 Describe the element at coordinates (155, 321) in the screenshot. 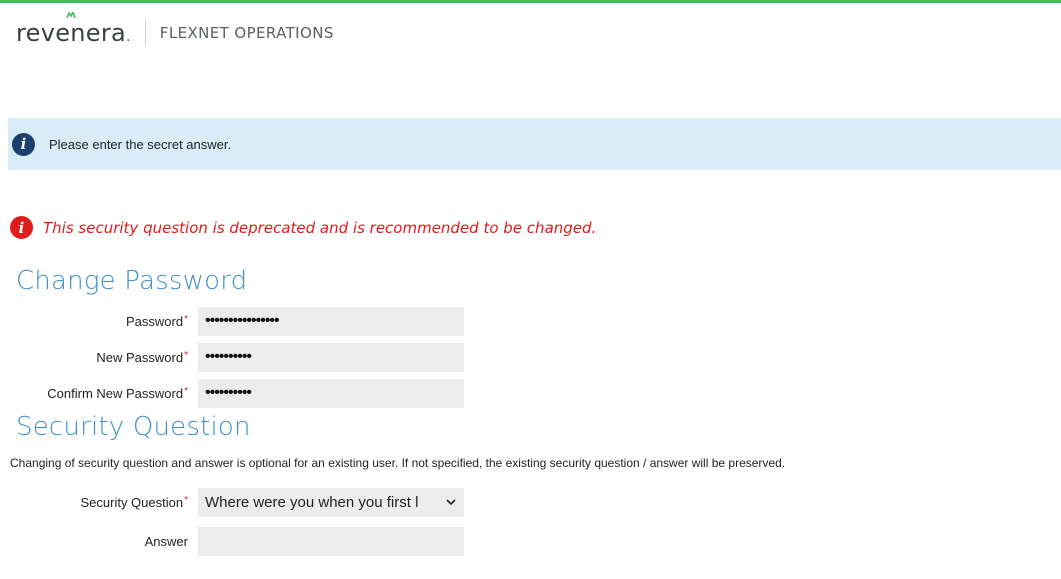

I see `password-label-text: Password` at that location.